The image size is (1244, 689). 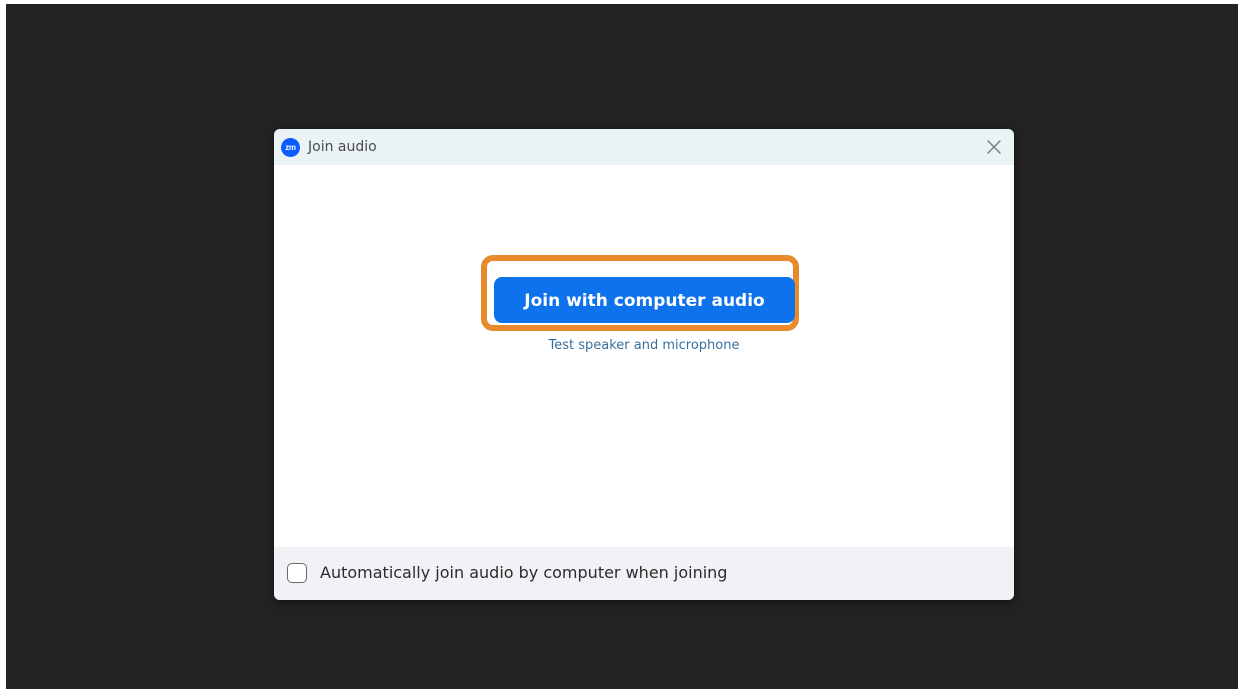 What do you see at coordinates (290, 147) in the screenshot?
I see `zoom-logo-icon: zm` at bounding box center [290, 147].